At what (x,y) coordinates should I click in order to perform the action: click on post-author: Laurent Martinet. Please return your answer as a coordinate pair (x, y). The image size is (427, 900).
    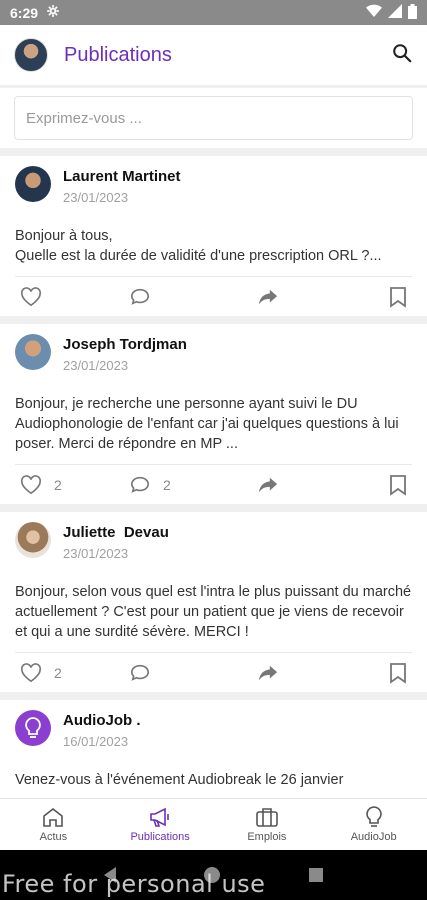
    Looking at the image, I should click on (122, 176).